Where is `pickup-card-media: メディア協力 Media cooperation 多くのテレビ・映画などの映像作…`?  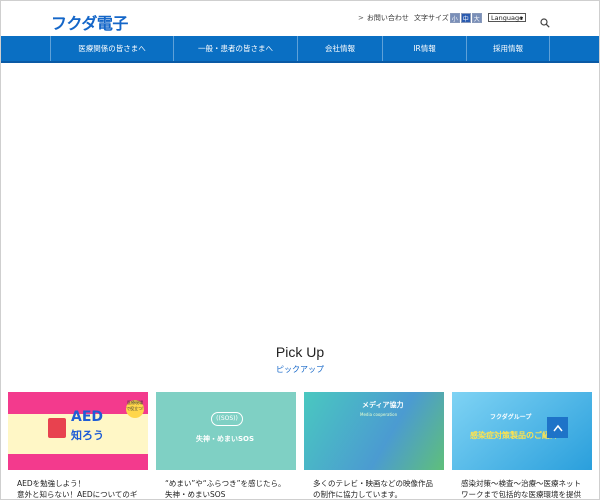
pickup-card-media: メディア協力 Media cooperation 多くのテレビ・映画などの映像作… is located at coordinates (374, 446).